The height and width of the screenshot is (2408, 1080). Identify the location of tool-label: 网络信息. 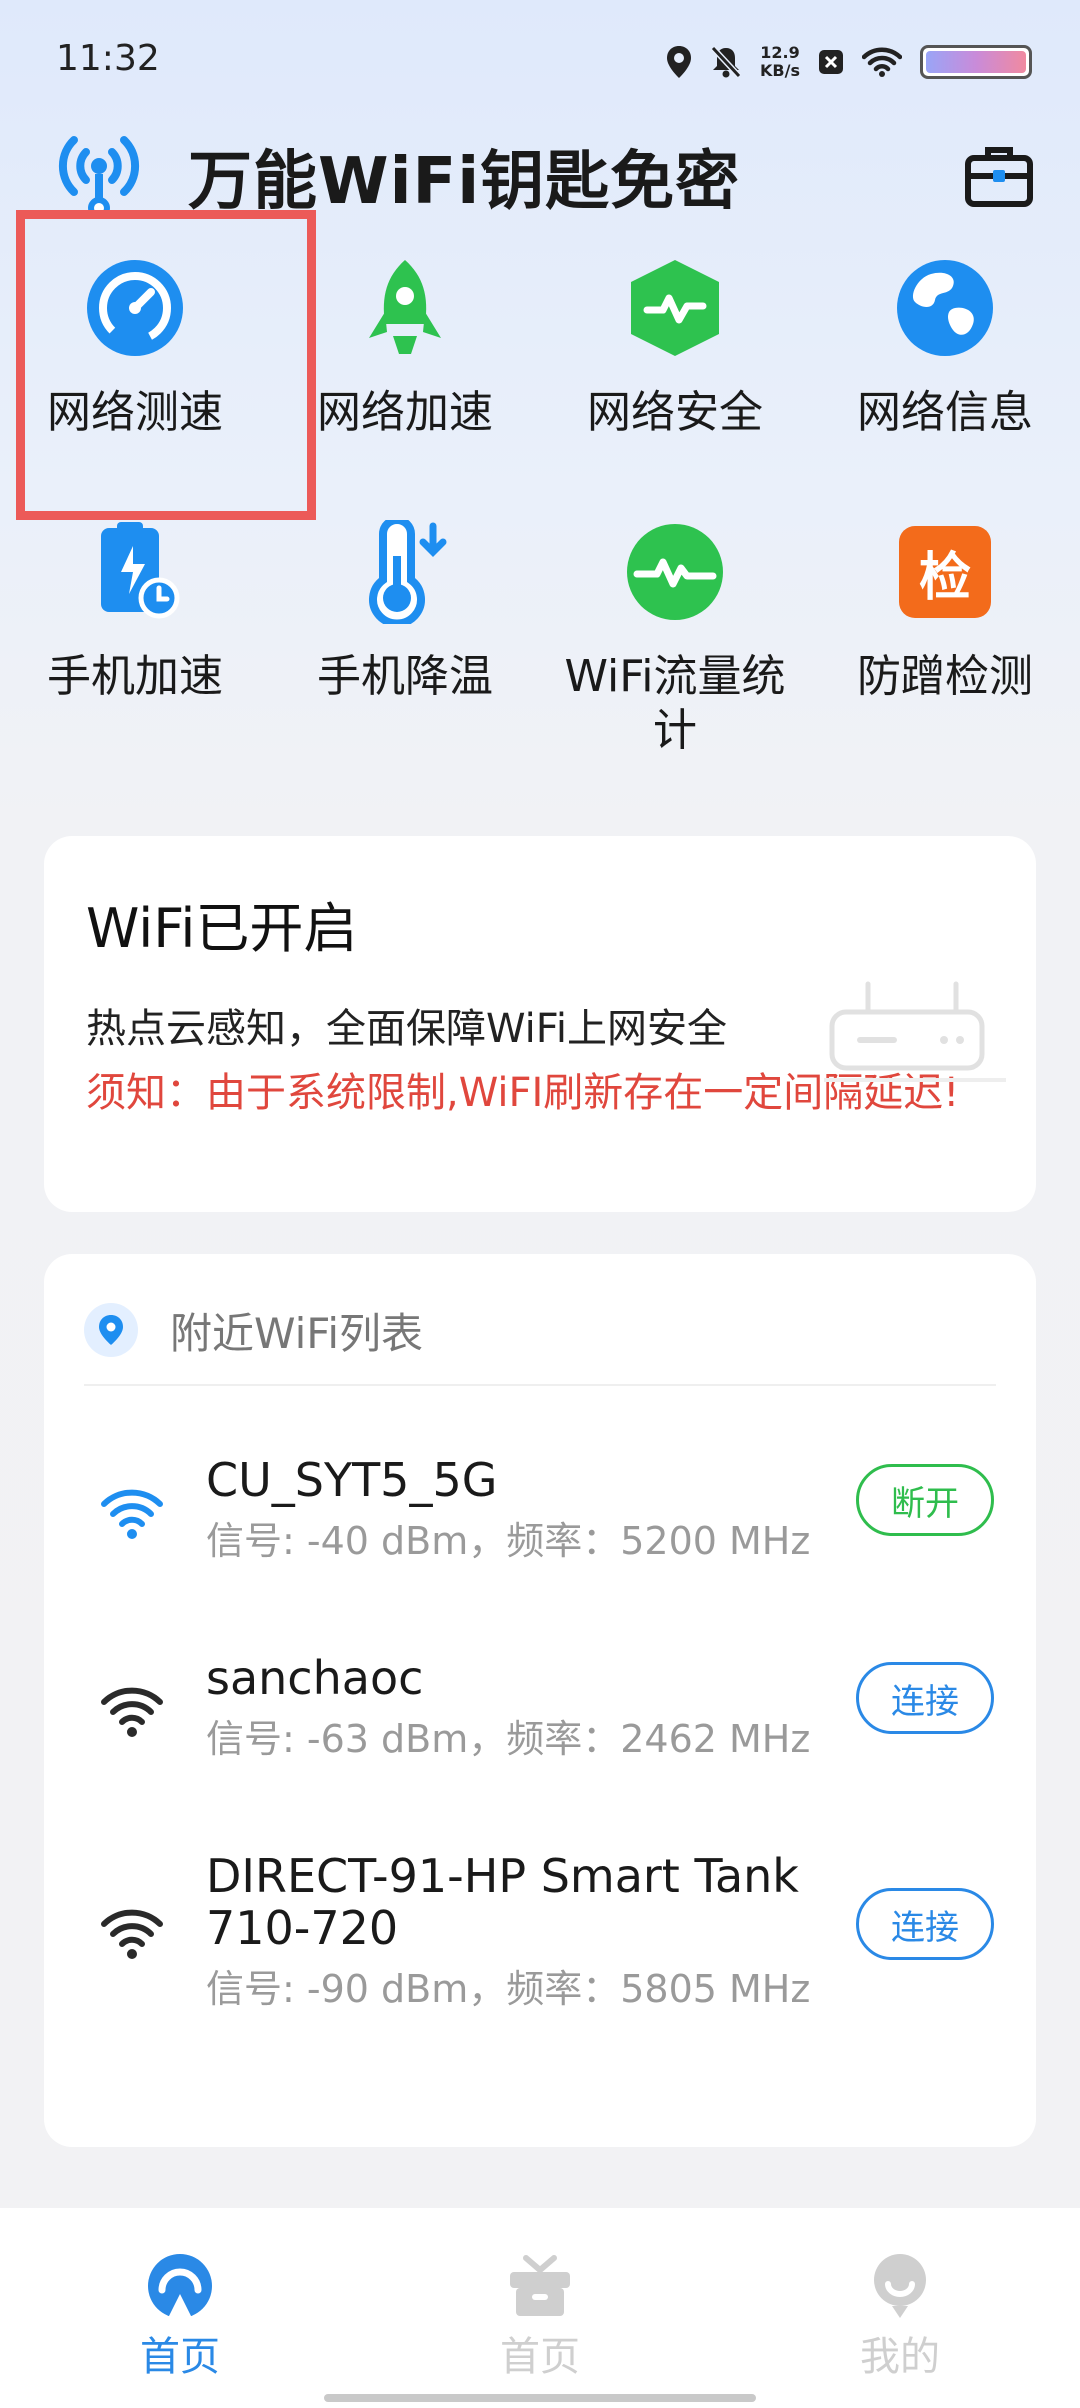
(945, 412).